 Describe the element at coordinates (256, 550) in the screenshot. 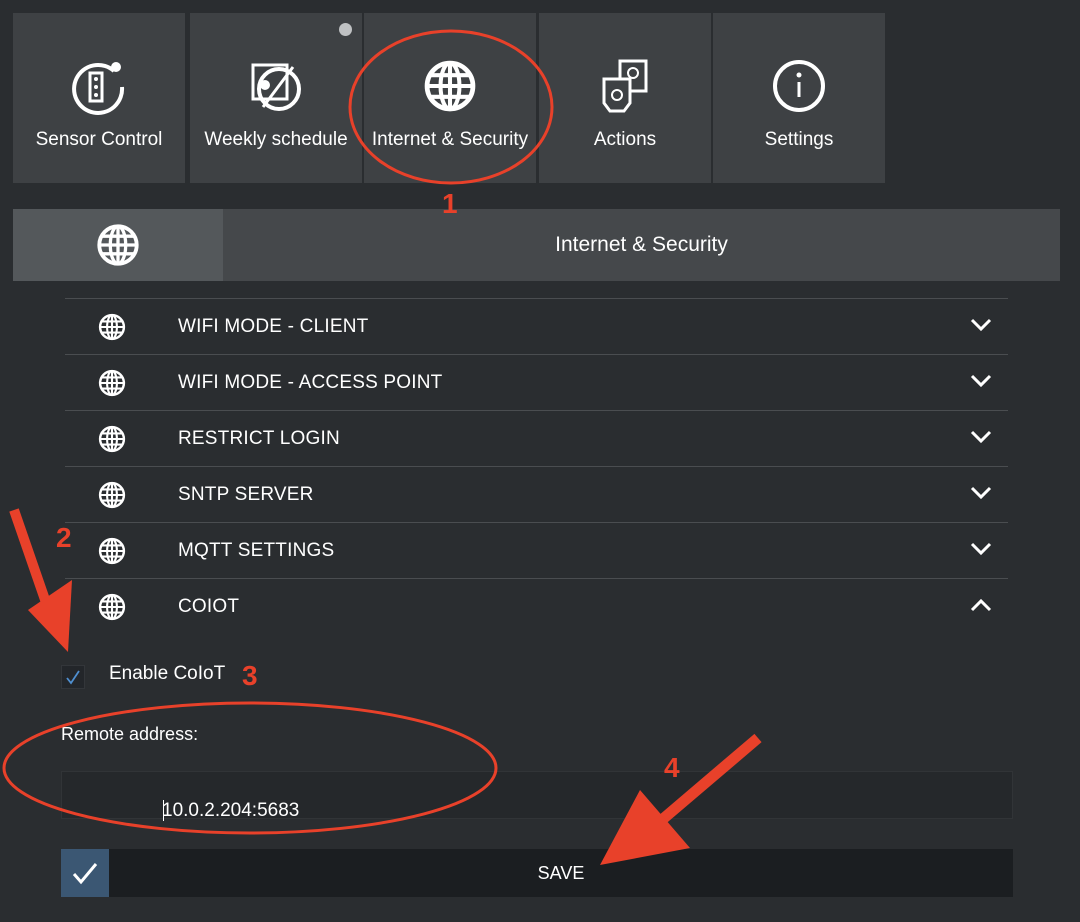

I see `accordion-row-label: MQTT SETTINGS` at that location.